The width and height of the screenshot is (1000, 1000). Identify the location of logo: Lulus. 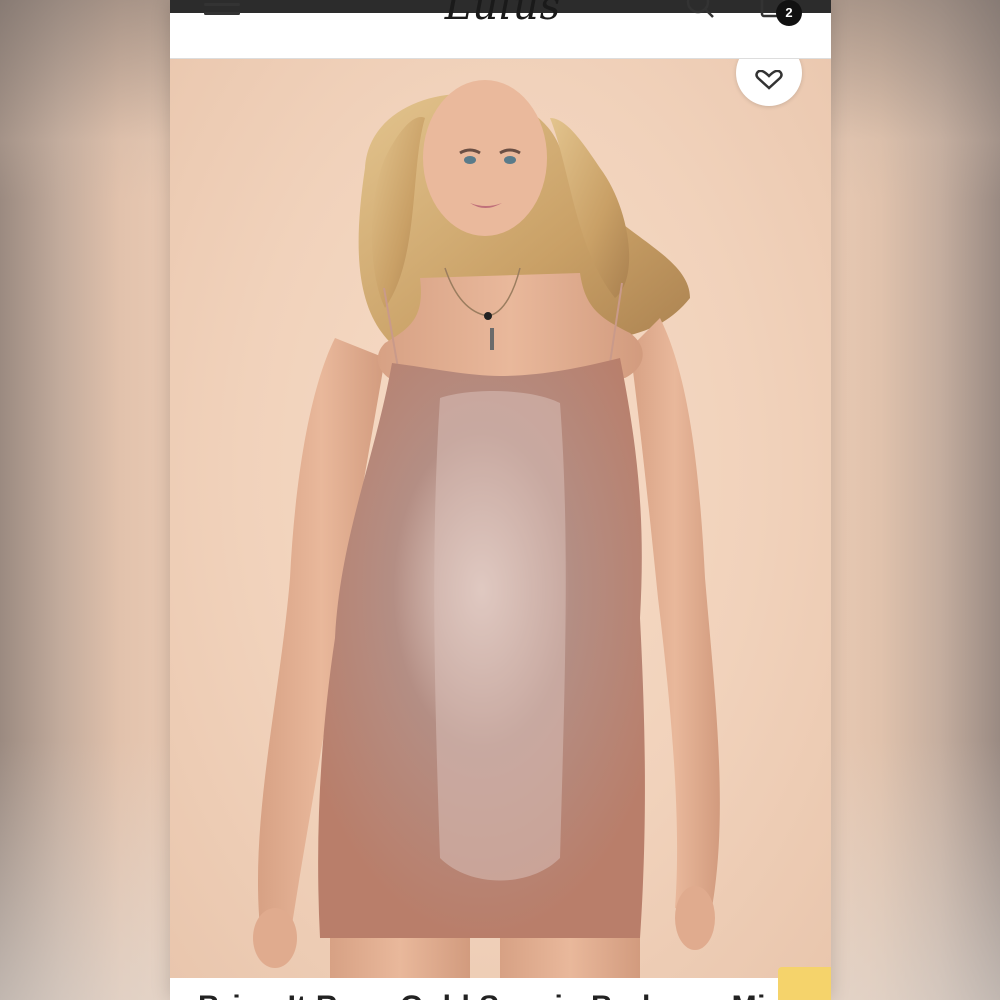
(503, 13).